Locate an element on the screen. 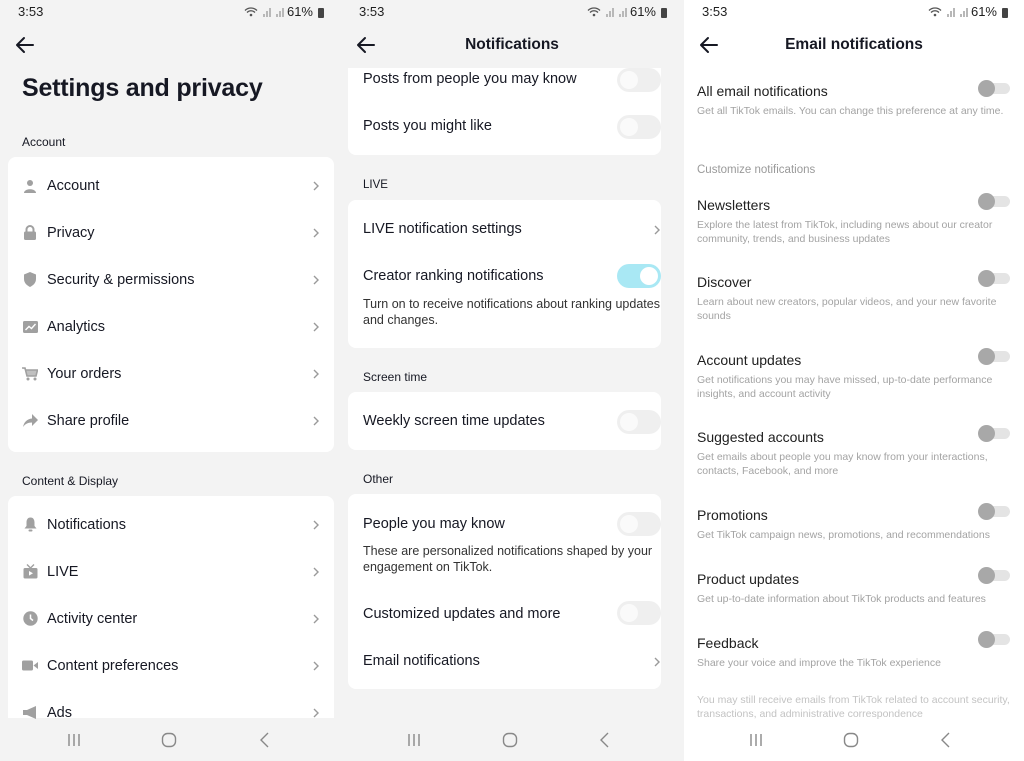 The image size is (1024, 761). settings-item-your-orders: Your orders is located at coordinates (171, 373).